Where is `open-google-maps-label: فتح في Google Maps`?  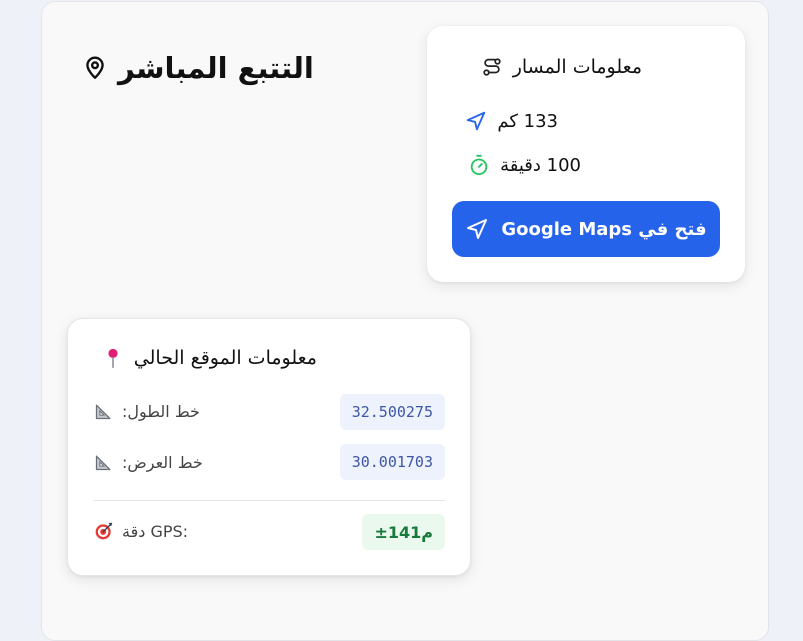
open-google-maps-label: فتح في Google Maps is located at coordinates (604, 229).